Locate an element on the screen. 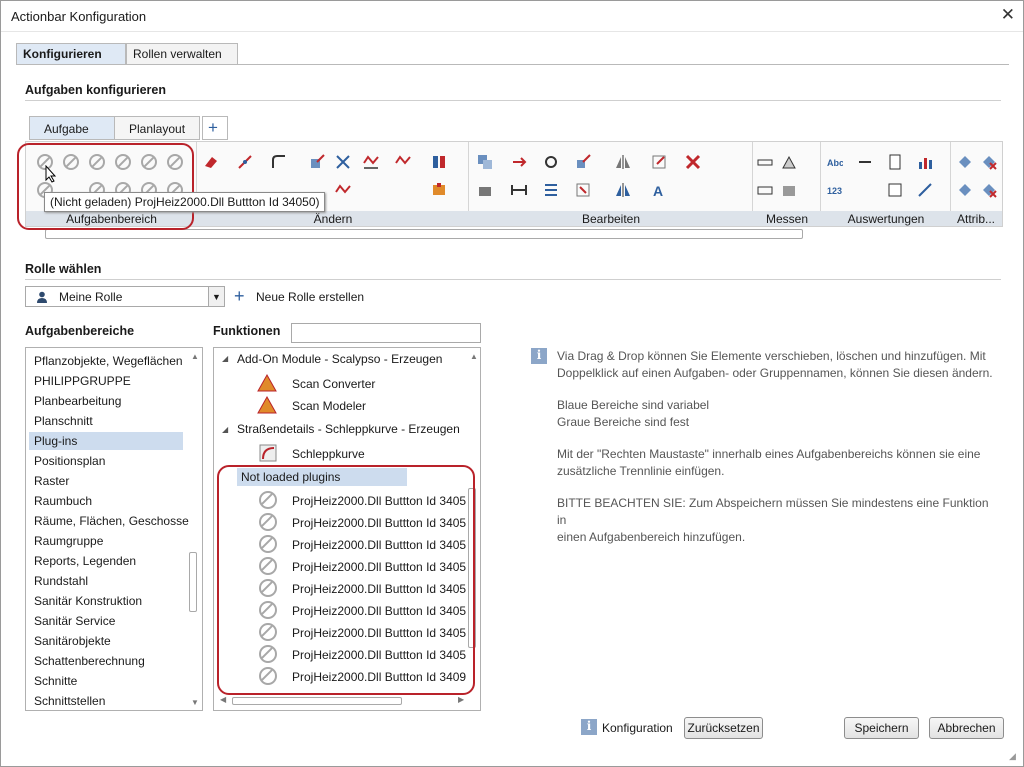 The width and height of the screenshot is (1024, 767). resize-icon is located at coordinates (659, 162).